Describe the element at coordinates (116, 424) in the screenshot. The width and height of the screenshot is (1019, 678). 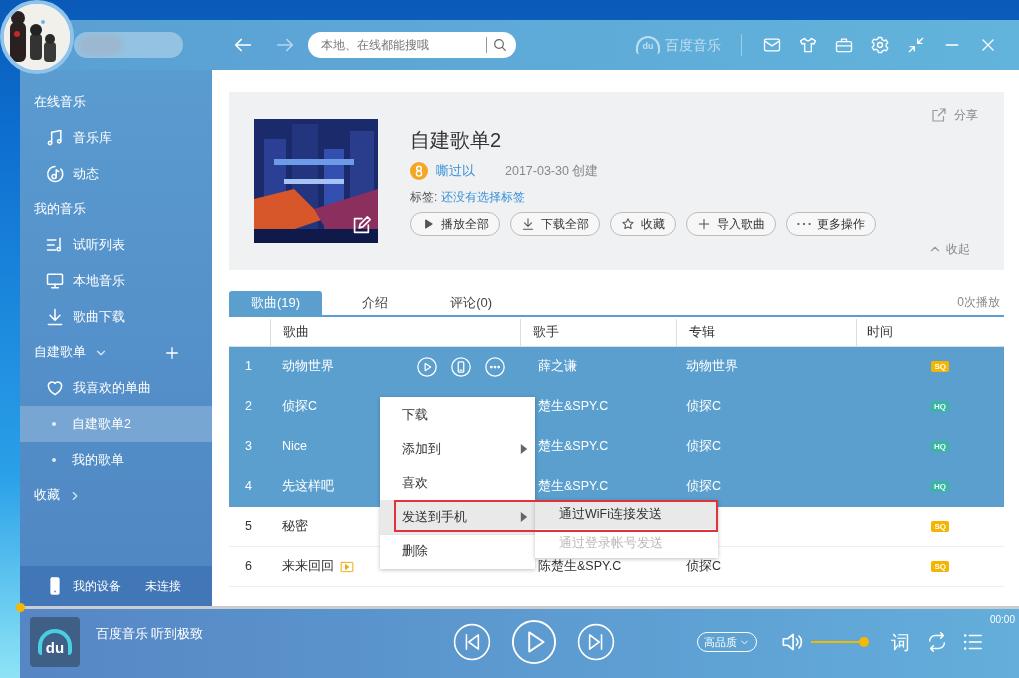
I see `sidebar-item: 自建歌单2` at that location.